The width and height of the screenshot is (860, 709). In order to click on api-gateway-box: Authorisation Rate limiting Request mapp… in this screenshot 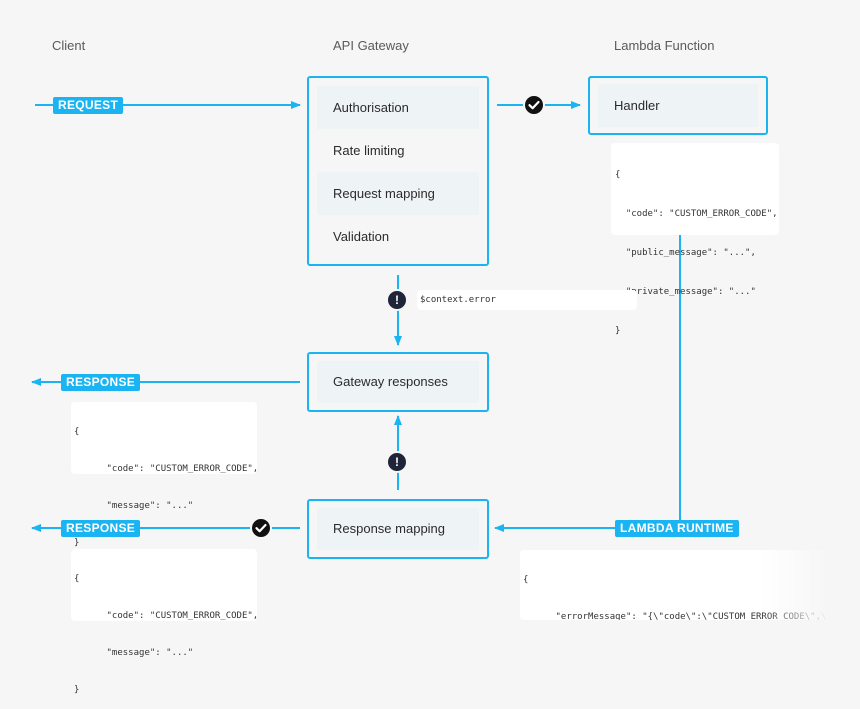, I will do `click(398, 171)`.